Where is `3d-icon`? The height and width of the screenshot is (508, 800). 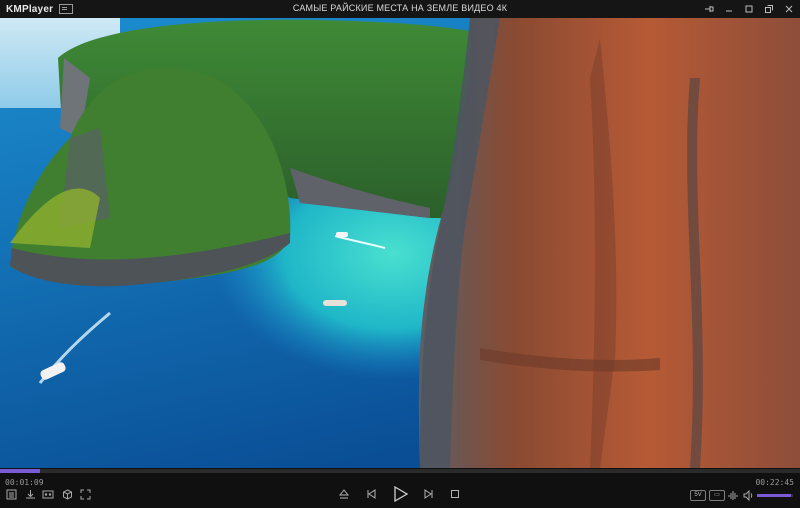 3d-icon is located at coordinates (67, 494).